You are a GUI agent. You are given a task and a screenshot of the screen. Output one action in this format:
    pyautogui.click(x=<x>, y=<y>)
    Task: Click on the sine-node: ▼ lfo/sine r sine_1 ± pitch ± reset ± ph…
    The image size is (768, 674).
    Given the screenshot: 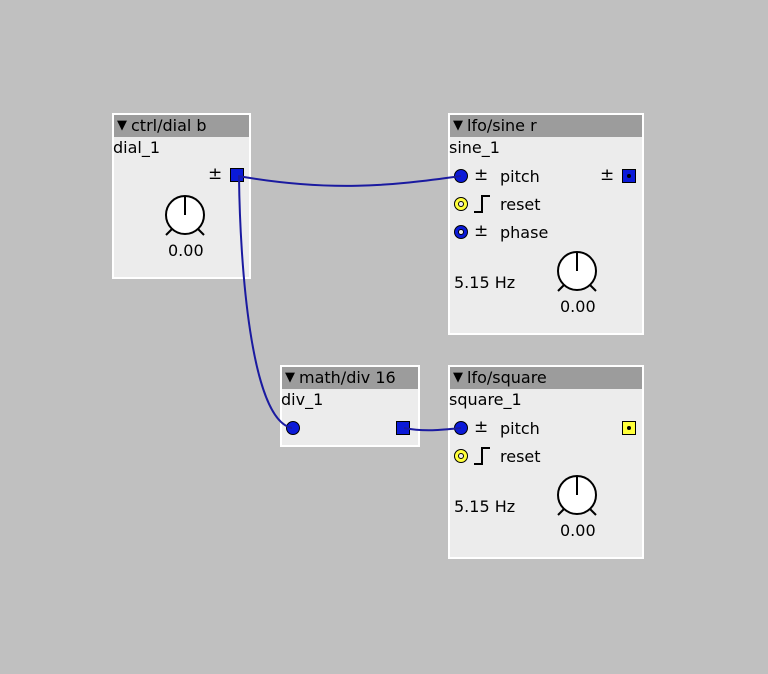 What is the action you would take?
    pyautogui.click(x=546, y=224)
    